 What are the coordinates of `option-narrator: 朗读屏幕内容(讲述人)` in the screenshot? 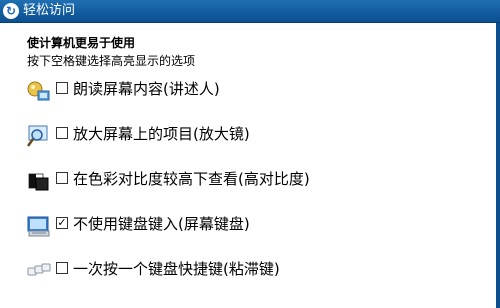 It's located at (246, 94).